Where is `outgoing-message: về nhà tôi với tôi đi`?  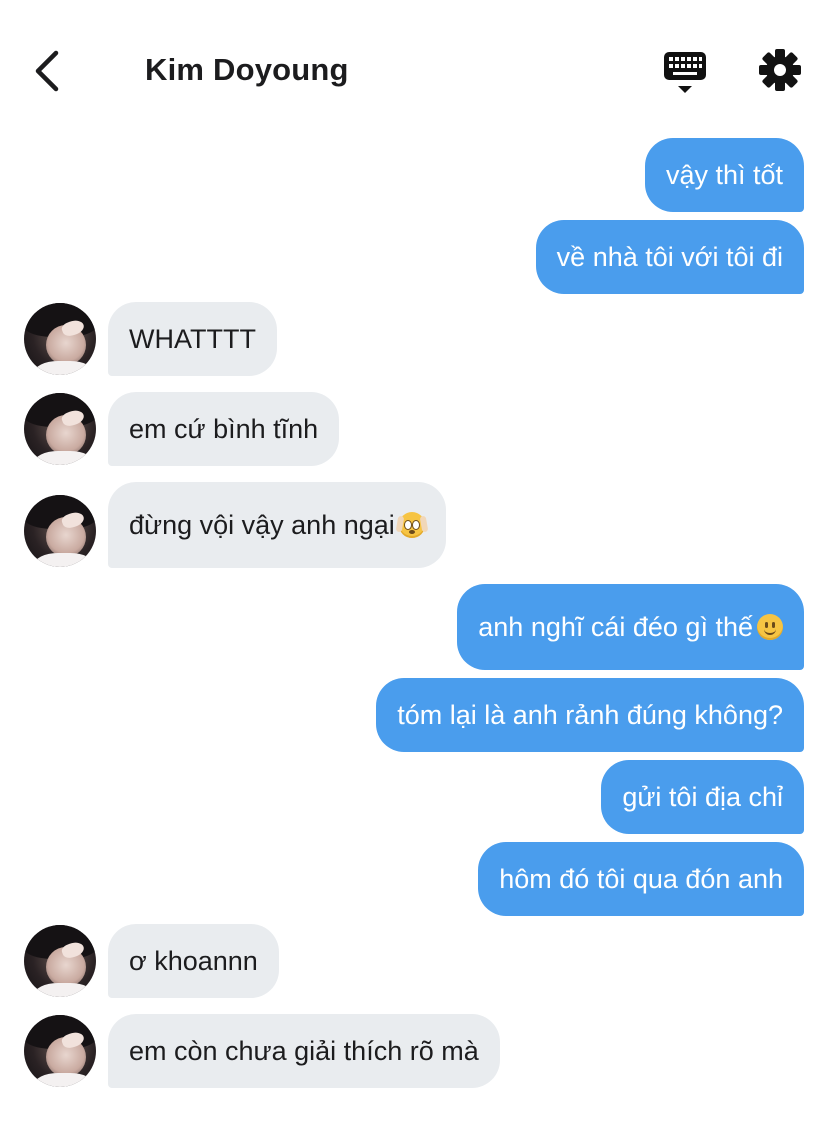
outgoing-message: về nhà tôi với tôi đi is located at coordinates (669, 257).